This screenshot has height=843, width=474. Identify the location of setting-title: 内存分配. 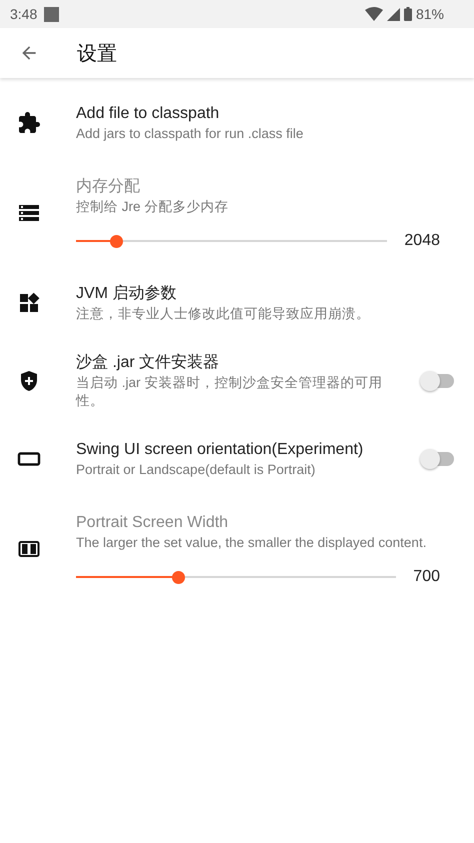
(108, 186).